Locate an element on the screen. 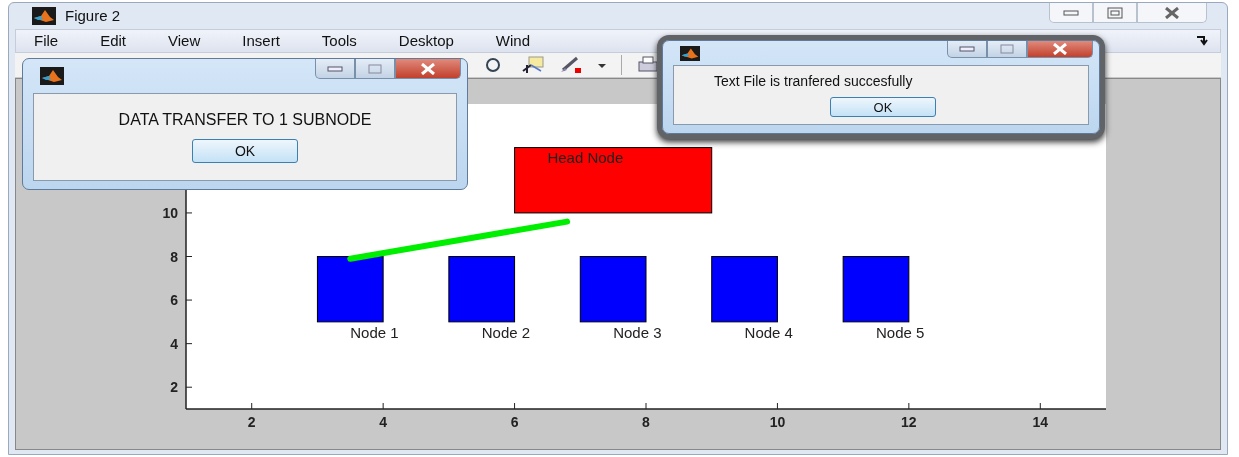 This screenshot has width=1239, height=457. node-label: Node 5 is located at coordinates (900, 332).